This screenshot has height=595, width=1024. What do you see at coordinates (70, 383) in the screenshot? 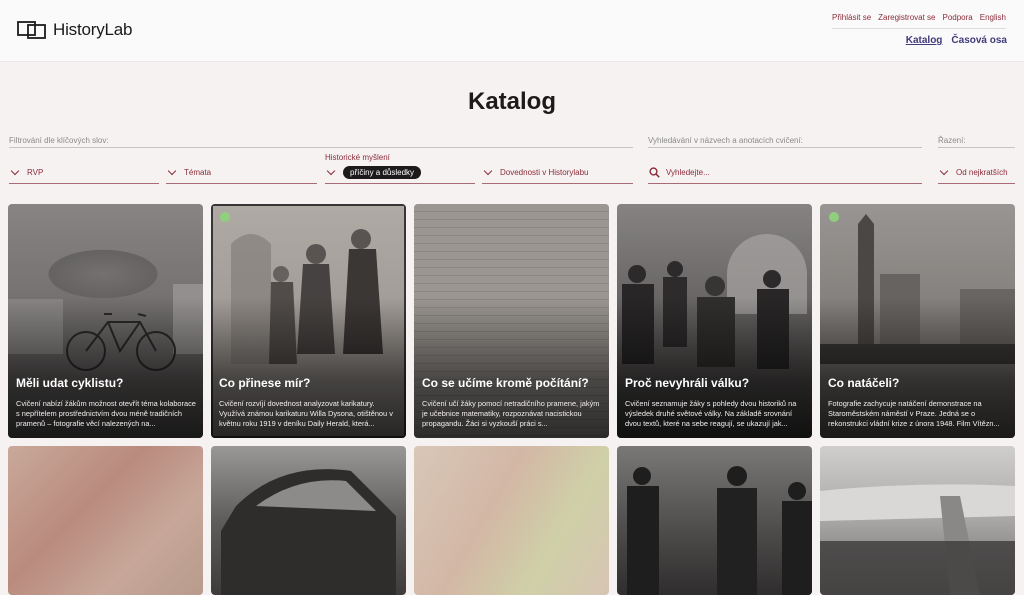
I see `card-title: Měli udat cyklistu?` at bounding box center [70, 383].